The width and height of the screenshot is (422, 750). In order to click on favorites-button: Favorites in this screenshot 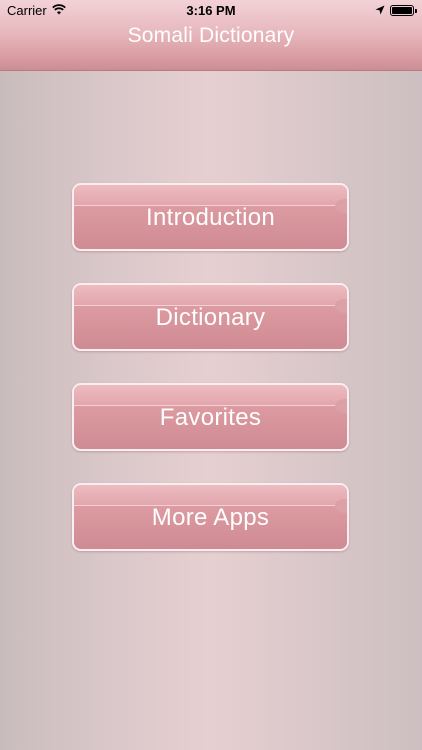, I will do `click(210, 417)`.